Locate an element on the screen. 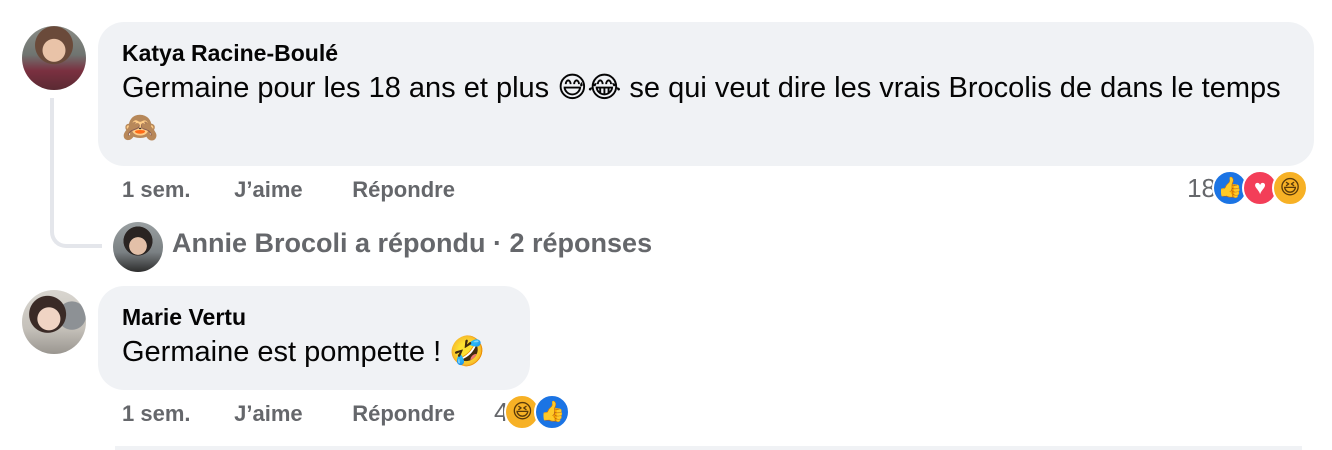 The width and height of the screenshot is (1332, 450). comment-bubble: Marie Vertu Germaine est pompette ! 🤣 is located at coordinates (314, 338).